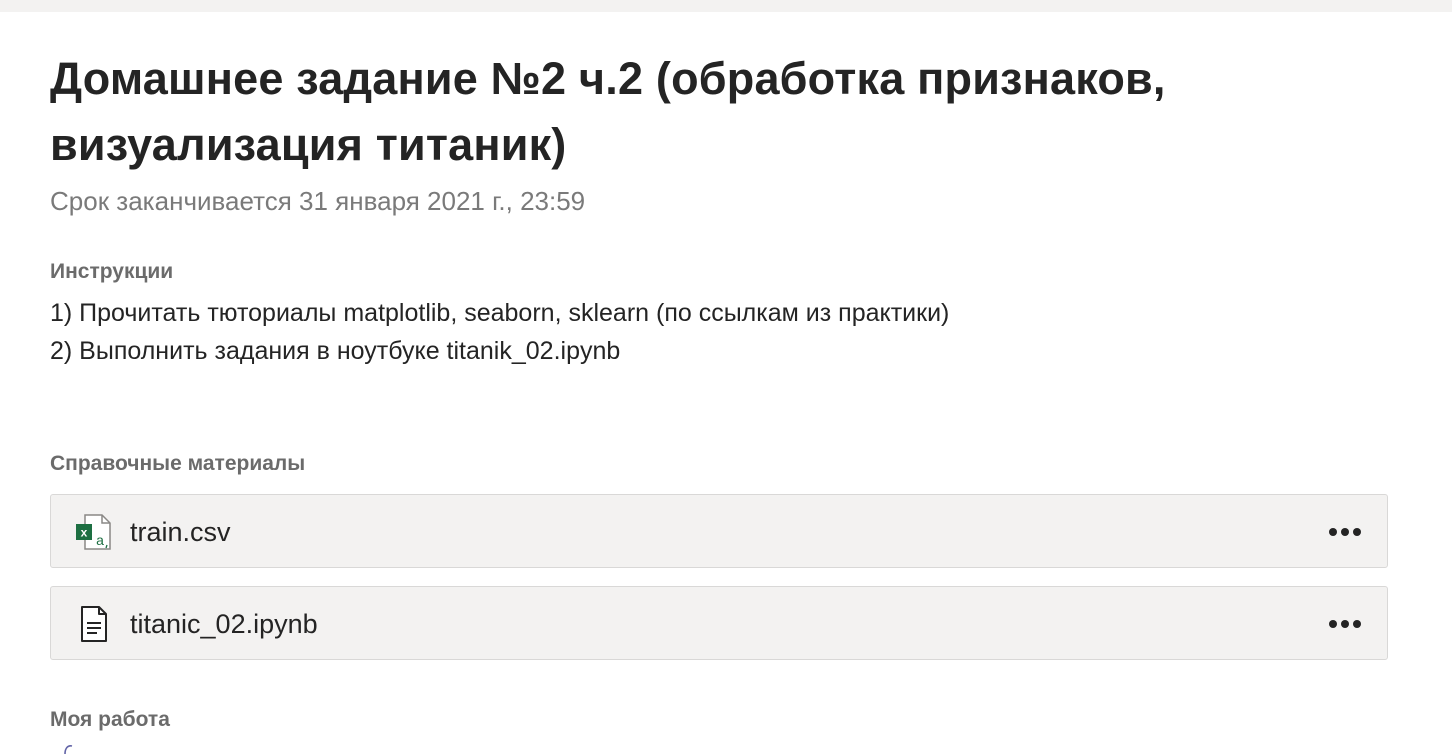 This screenshot has width=1452, height=754. Describe the element at coordinates (112, 271) in the screenshot. I see `instructions-heading: Инструкции` at that location.